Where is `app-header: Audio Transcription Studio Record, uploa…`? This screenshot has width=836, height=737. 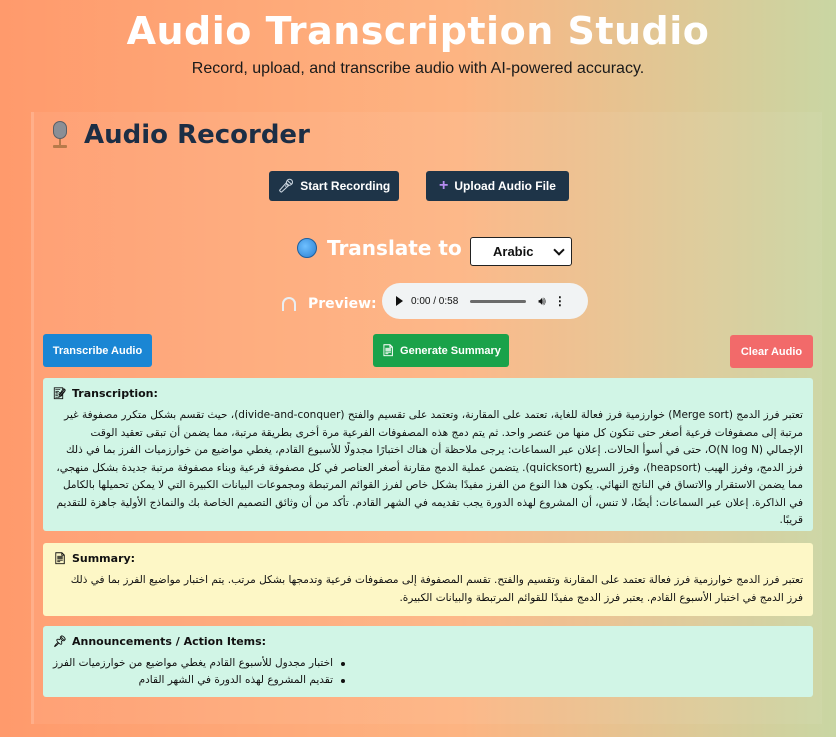 app-header: Audio Transcription Studio Record, uploa… is located at coordinates (418, 39).